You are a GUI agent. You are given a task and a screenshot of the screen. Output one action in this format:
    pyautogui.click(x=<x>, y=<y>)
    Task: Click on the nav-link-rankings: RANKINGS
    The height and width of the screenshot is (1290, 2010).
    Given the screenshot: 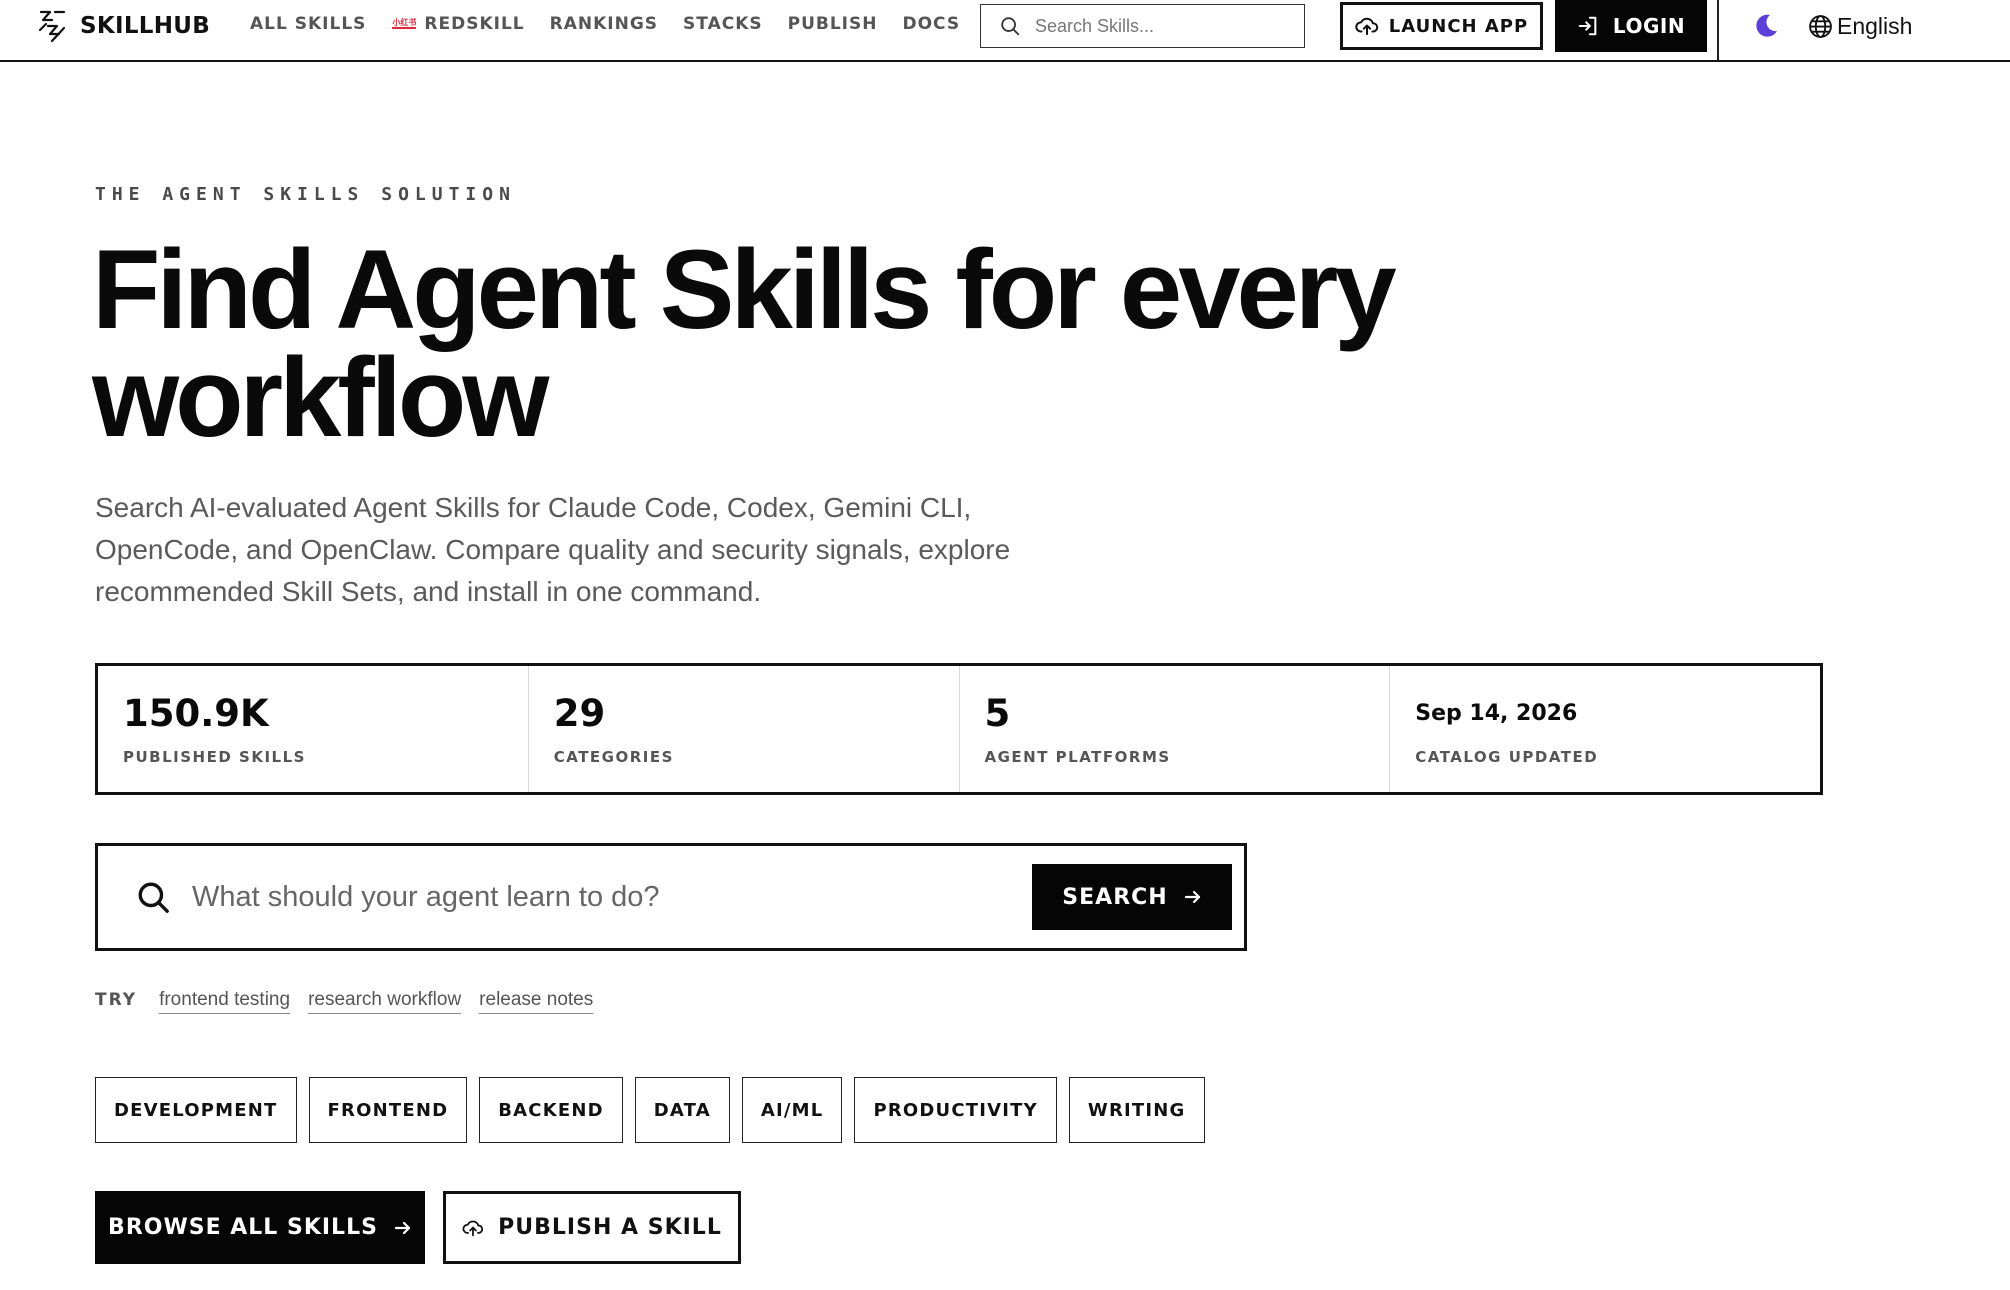 What is the action you would take?
    pyautogui.click(x=604, y=24)
    